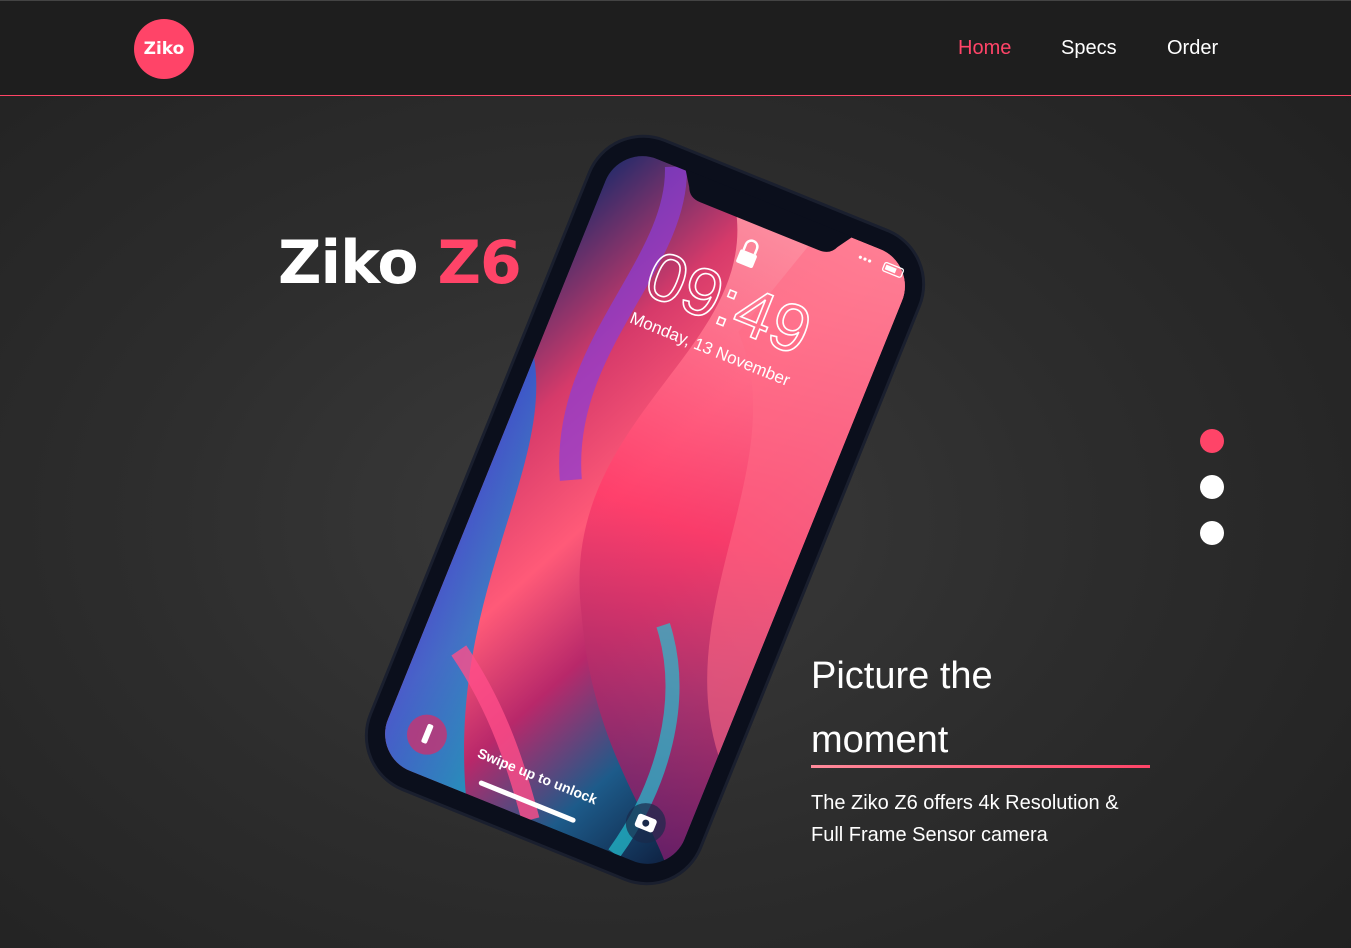 The width and height of the screenshot is (1351, 948). What do you see at coordinates (881, 266) in the screenshot?
I see `status-icons` at bounding box center [881, 266].